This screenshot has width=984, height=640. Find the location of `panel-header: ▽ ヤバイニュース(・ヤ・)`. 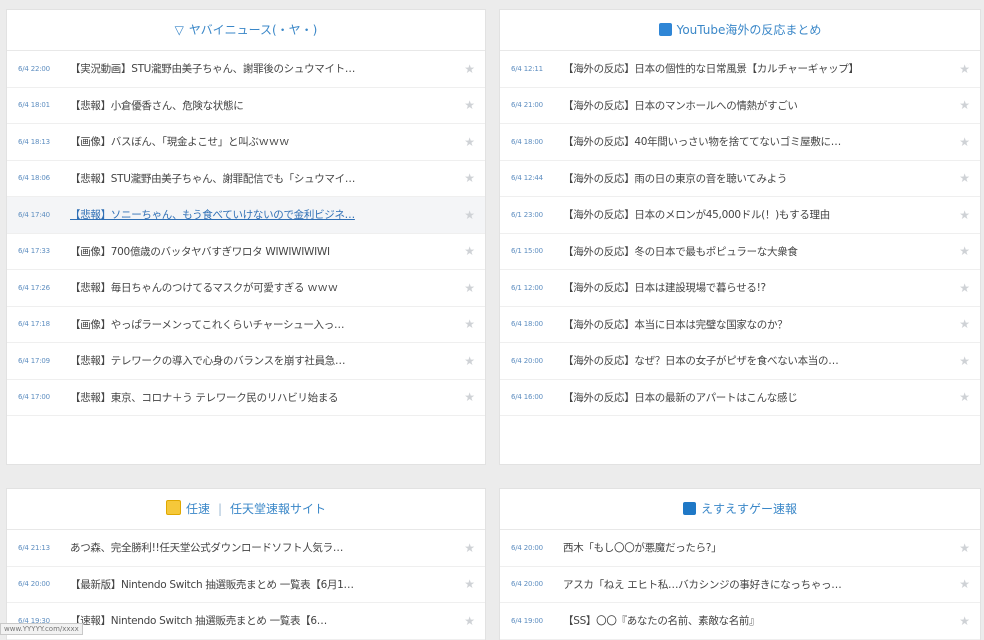

panel-header: ▽ ヤバイニュース(・ヤ・) is located at coordinates (246, 30).